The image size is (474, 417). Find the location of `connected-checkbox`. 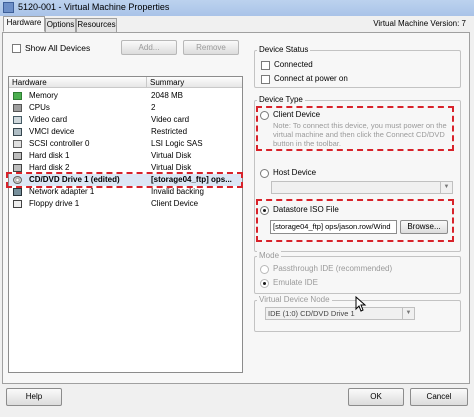

connected-checkbox is located at coordinates (265, 65).